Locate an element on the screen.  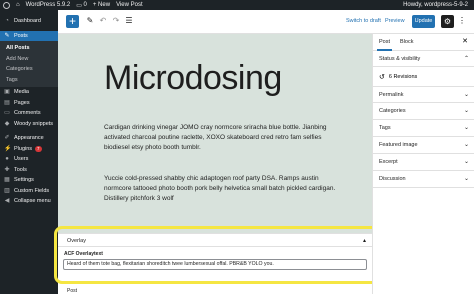
sidebar-item-label: Tools is located at coordinates (20, 169).